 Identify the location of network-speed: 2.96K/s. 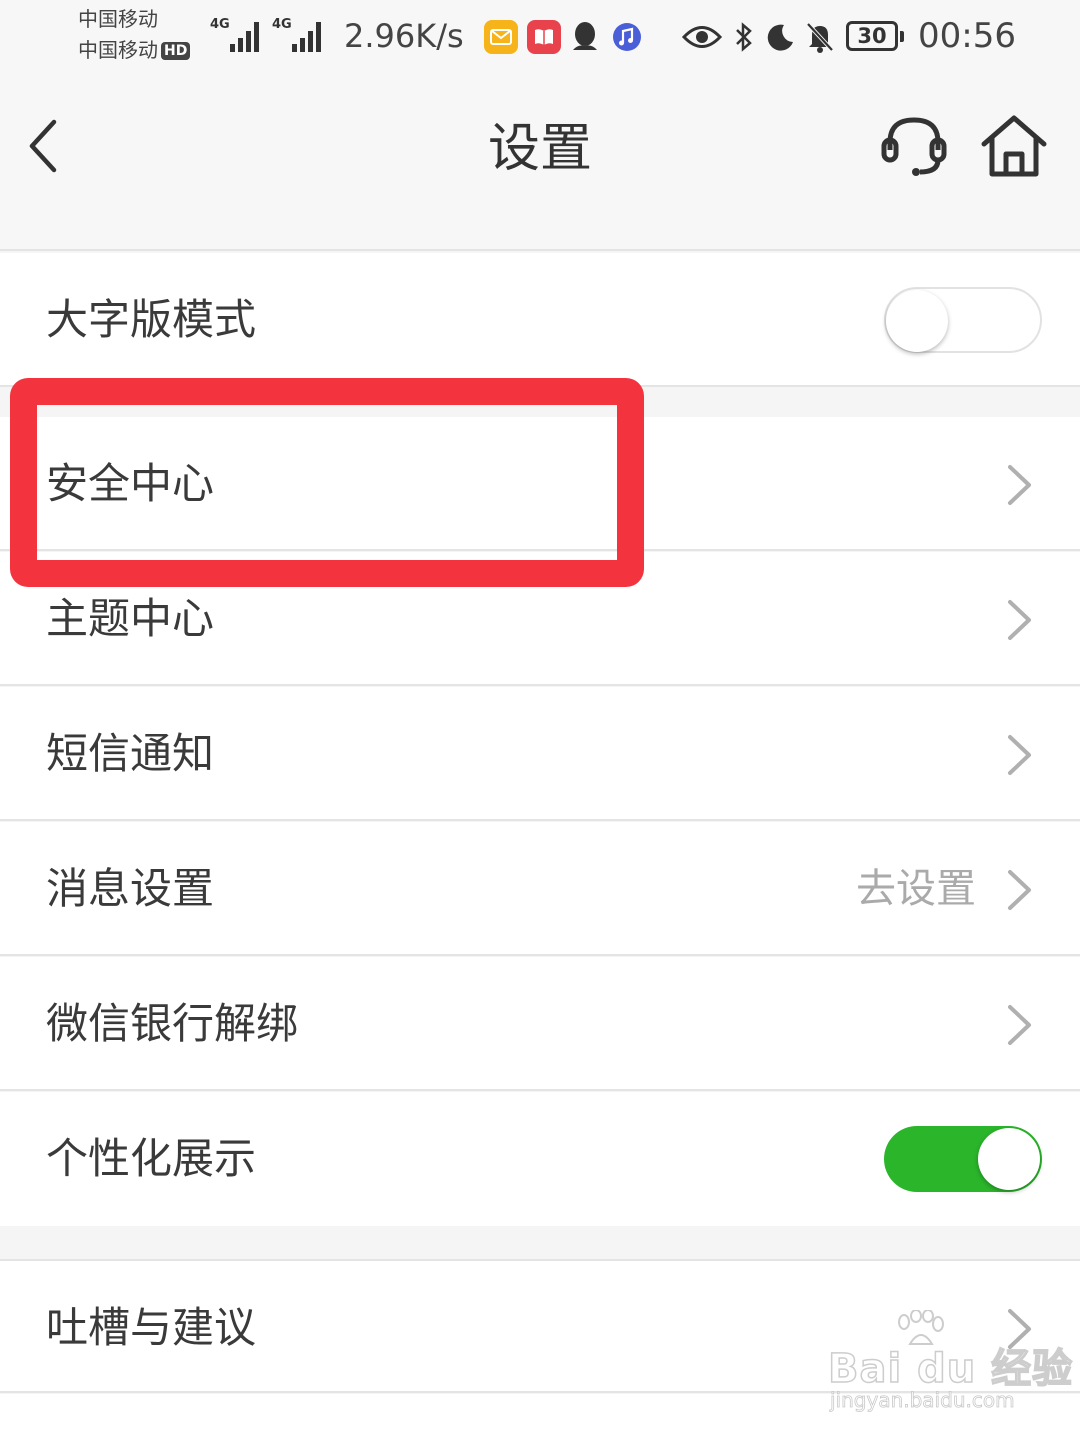
(404, 36).